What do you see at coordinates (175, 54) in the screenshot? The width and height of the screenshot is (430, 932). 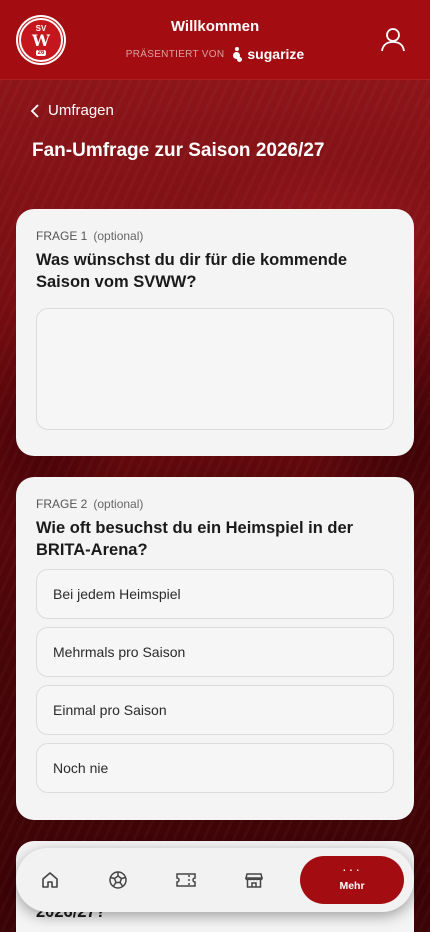 I see `presented-by-label: PRÄSENTIERT VON` at bounding box center [175, 54].